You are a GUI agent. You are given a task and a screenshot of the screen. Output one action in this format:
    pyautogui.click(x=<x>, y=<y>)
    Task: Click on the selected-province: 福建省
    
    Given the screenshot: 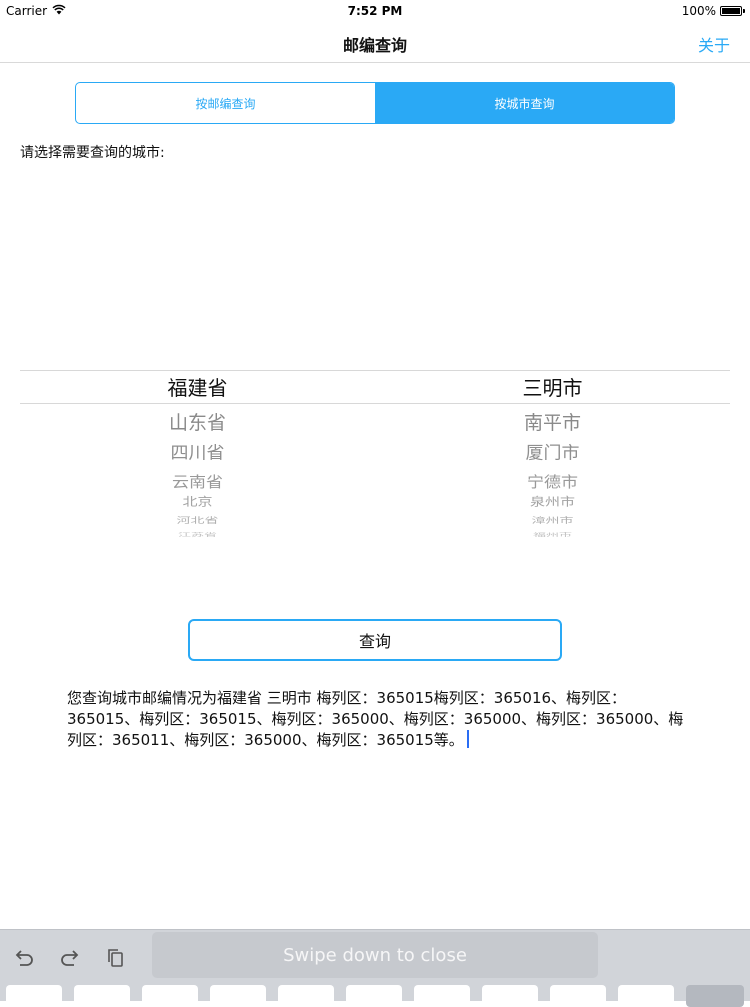 What is the action you would take?
    pyautogui.click(x=197, y=386)
    